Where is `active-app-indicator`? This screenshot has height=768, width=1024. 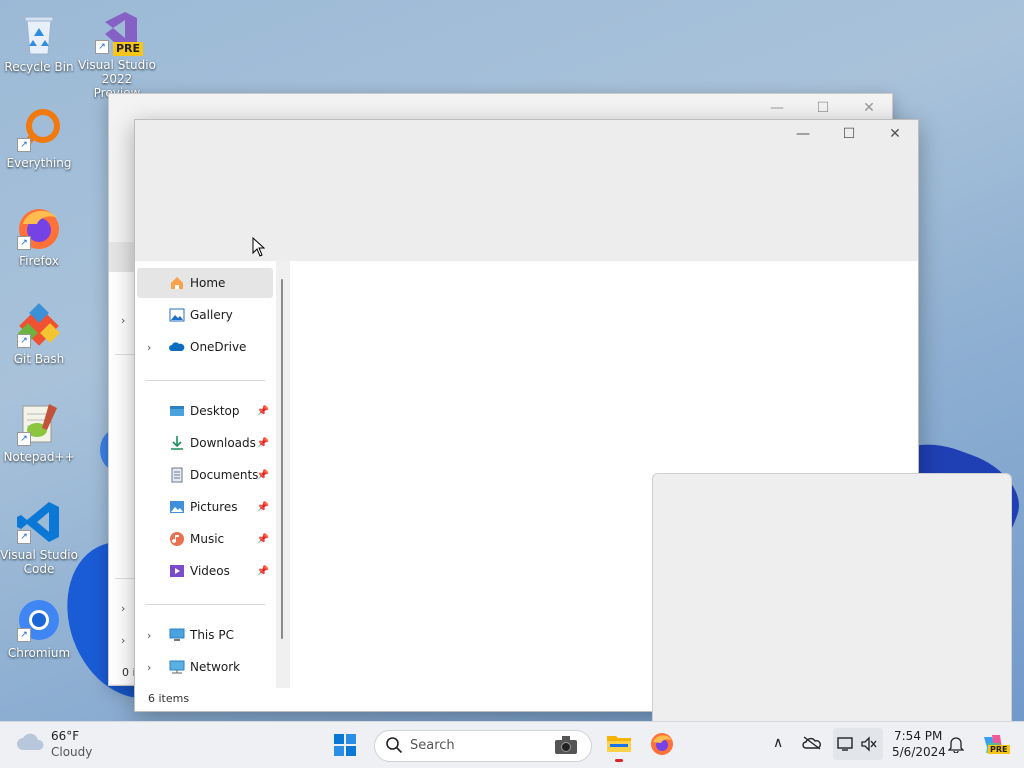 active-app-indicator is located at coordinates (619, 760).